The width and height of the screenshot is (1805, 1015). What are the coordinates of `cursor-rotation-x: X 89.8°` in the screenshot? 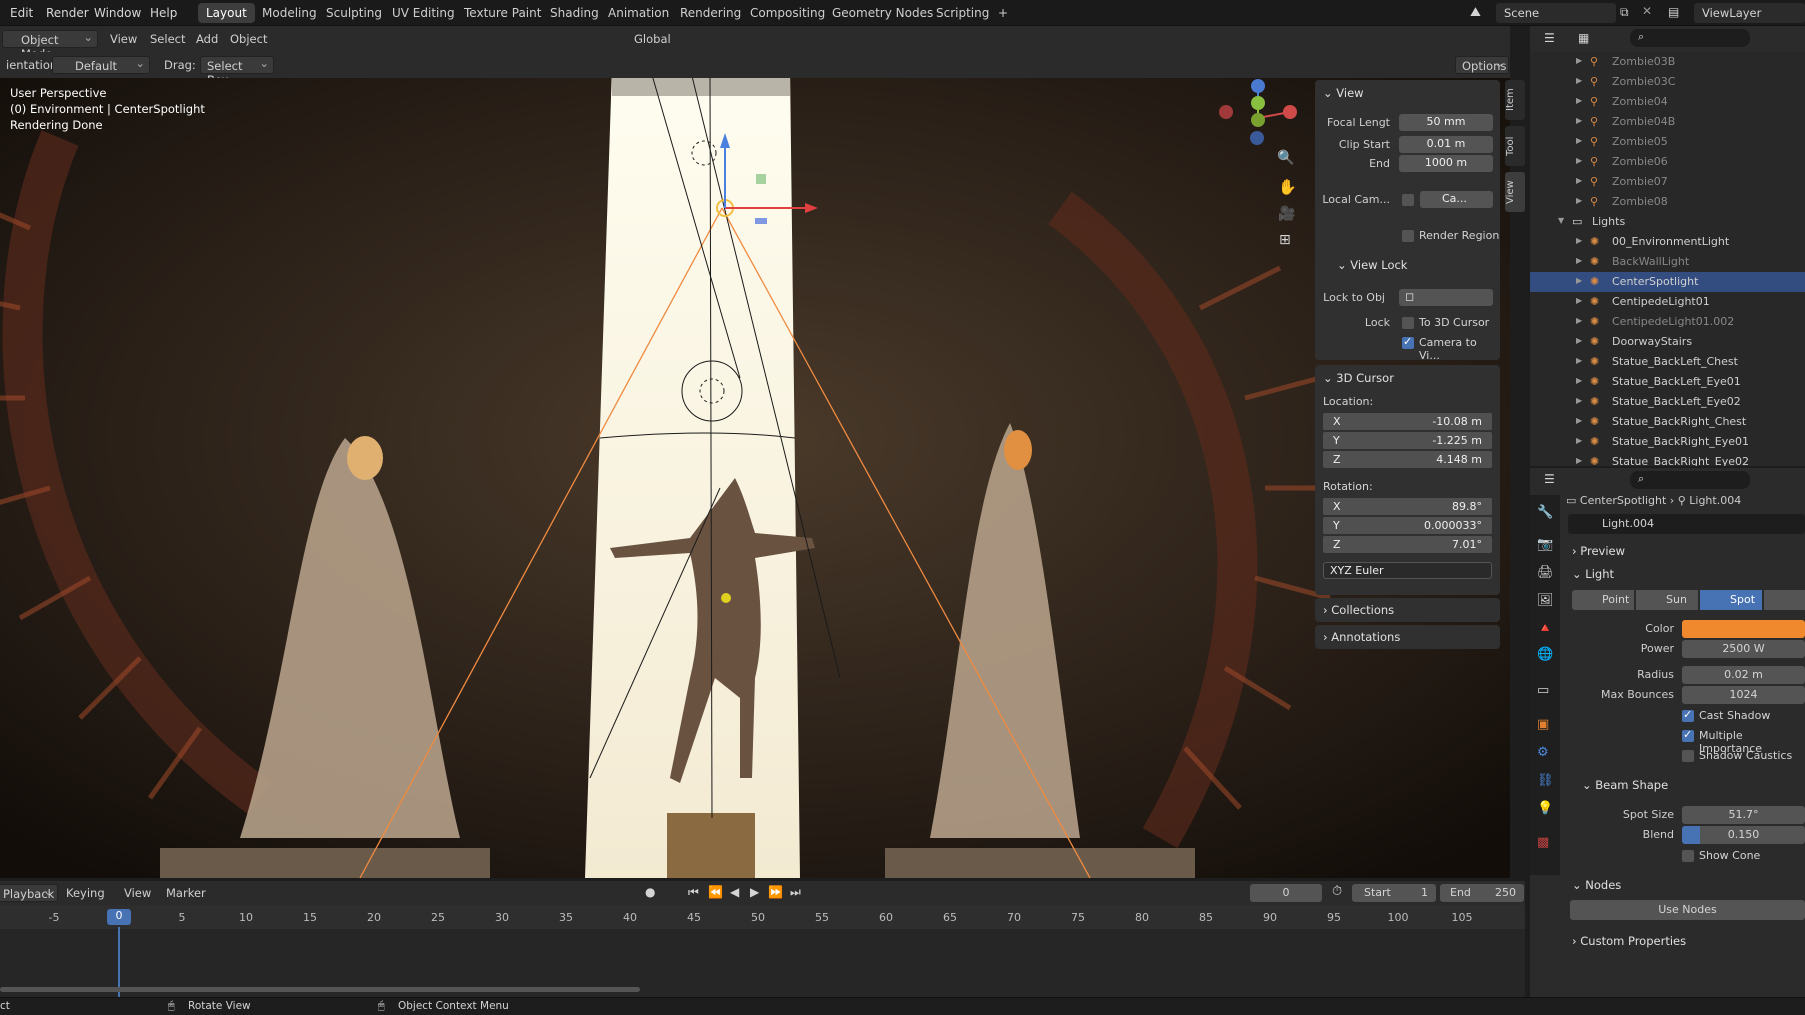 It's located at (1407, 506).